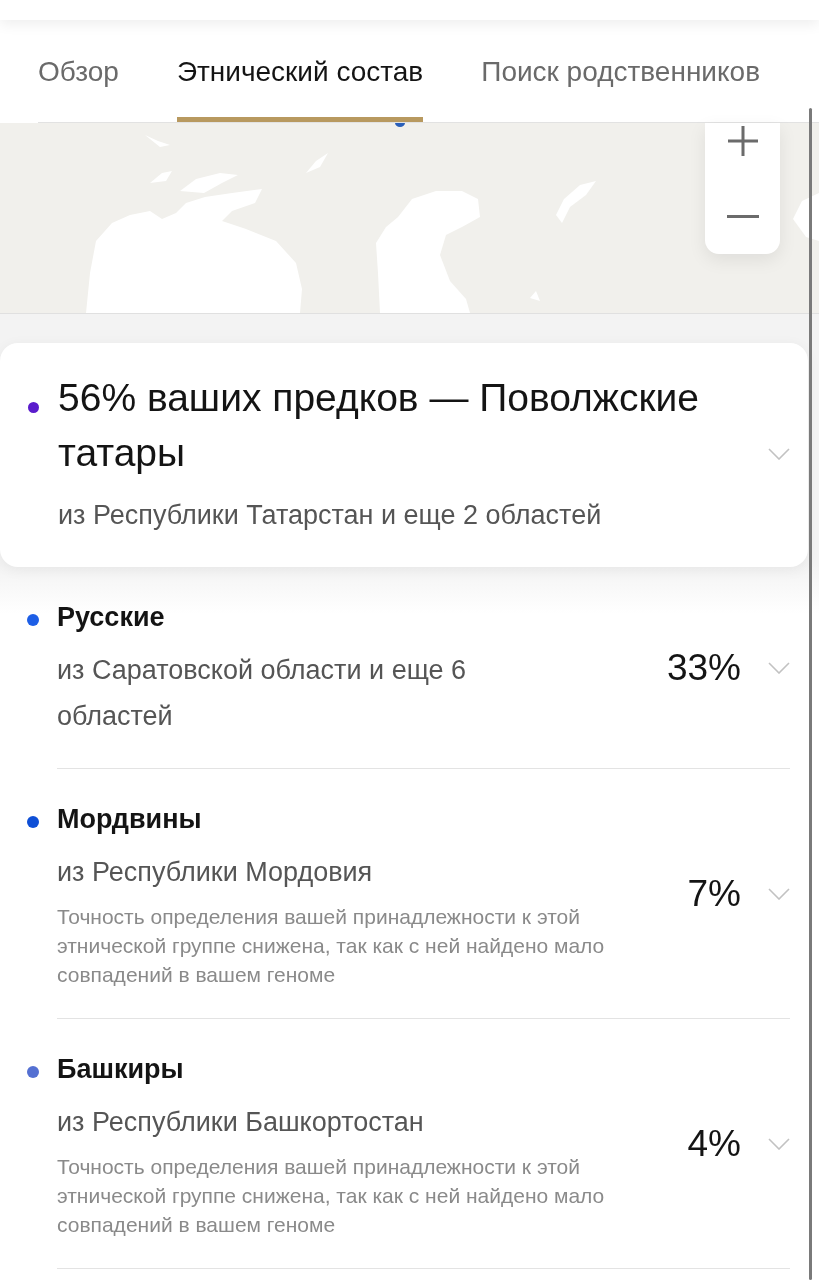  I want to click on percentage-value: 7%, so click(714, 893).